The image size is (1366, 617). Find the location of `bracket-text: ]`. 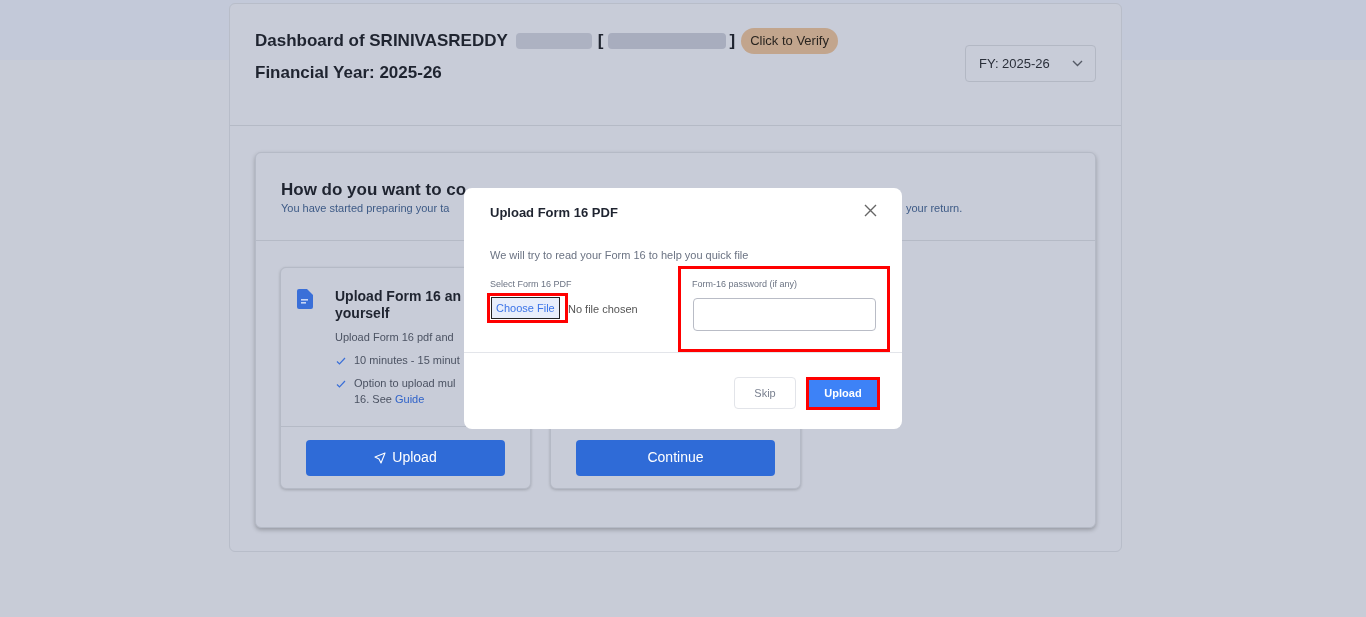

bracket-text: ] is located at coordinates (732, 41).